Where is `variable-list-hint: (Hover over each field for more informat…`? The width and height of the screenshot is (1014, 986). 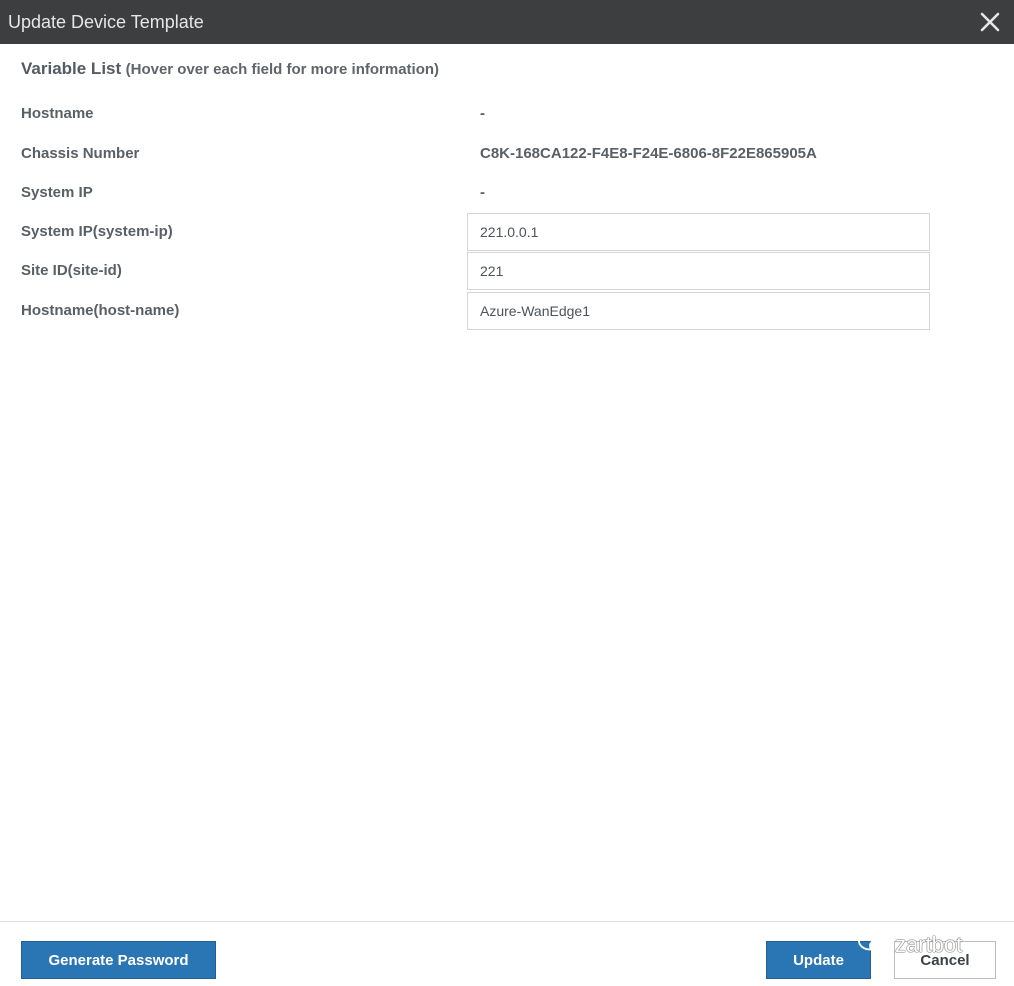
variable-list-hint: (Hover over each field for more informat… is located at coordinates (282, 69).